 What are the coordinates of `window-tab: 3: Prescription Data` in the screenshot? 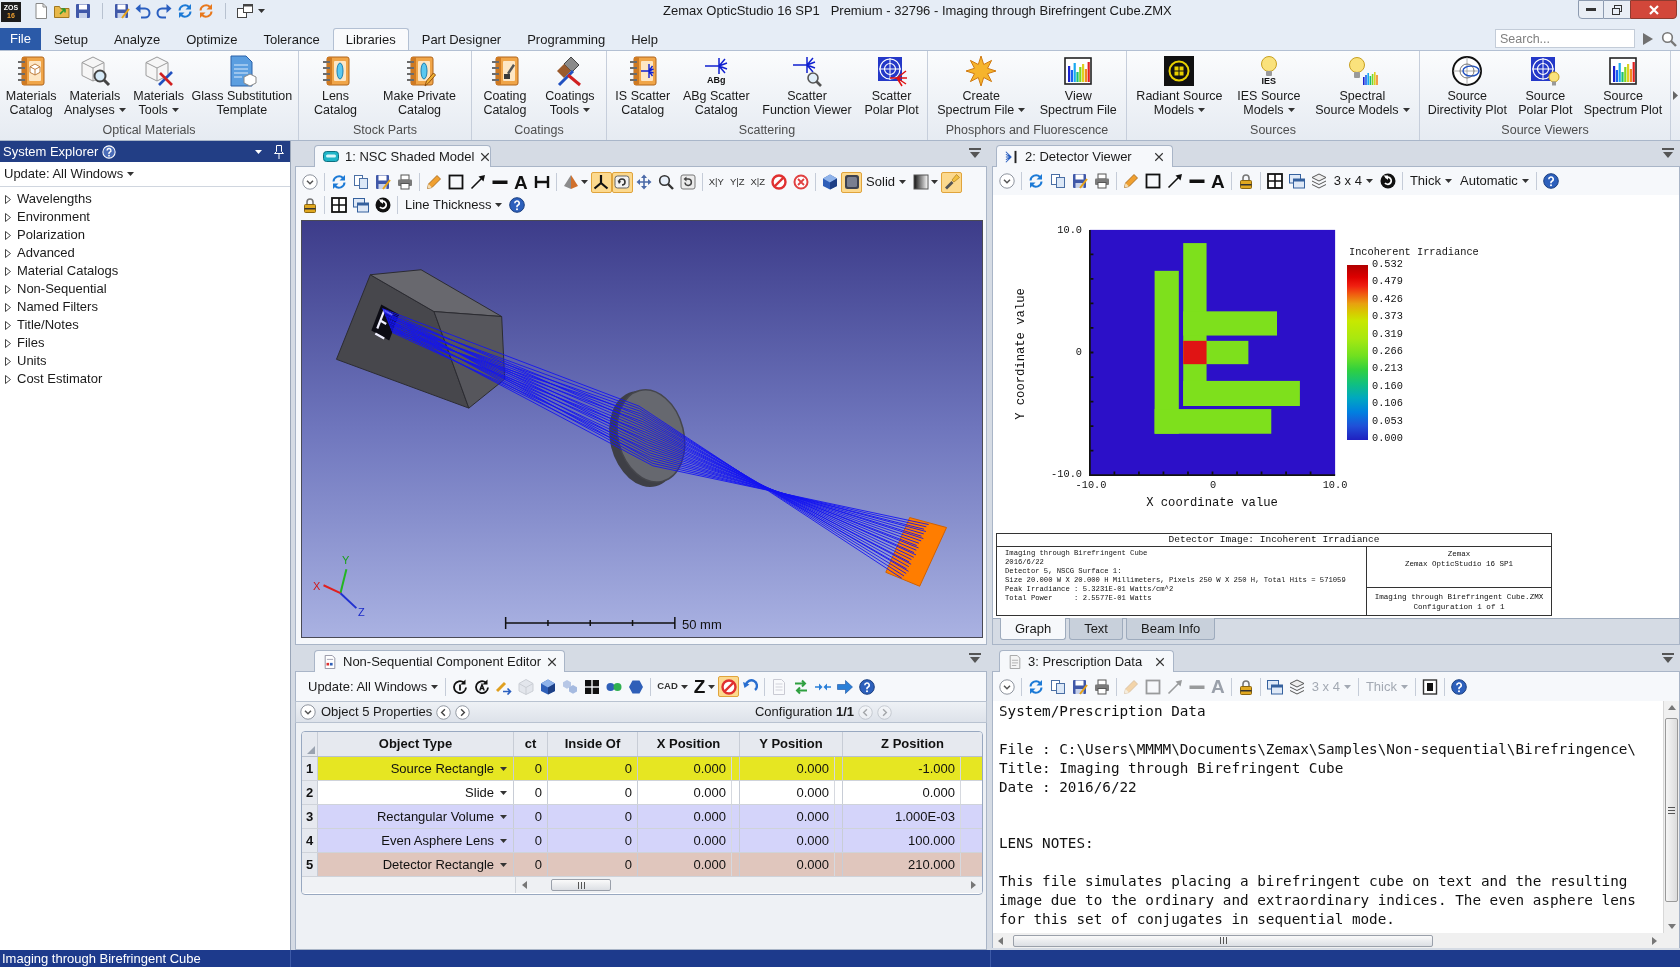 It's located at (1086, 661).